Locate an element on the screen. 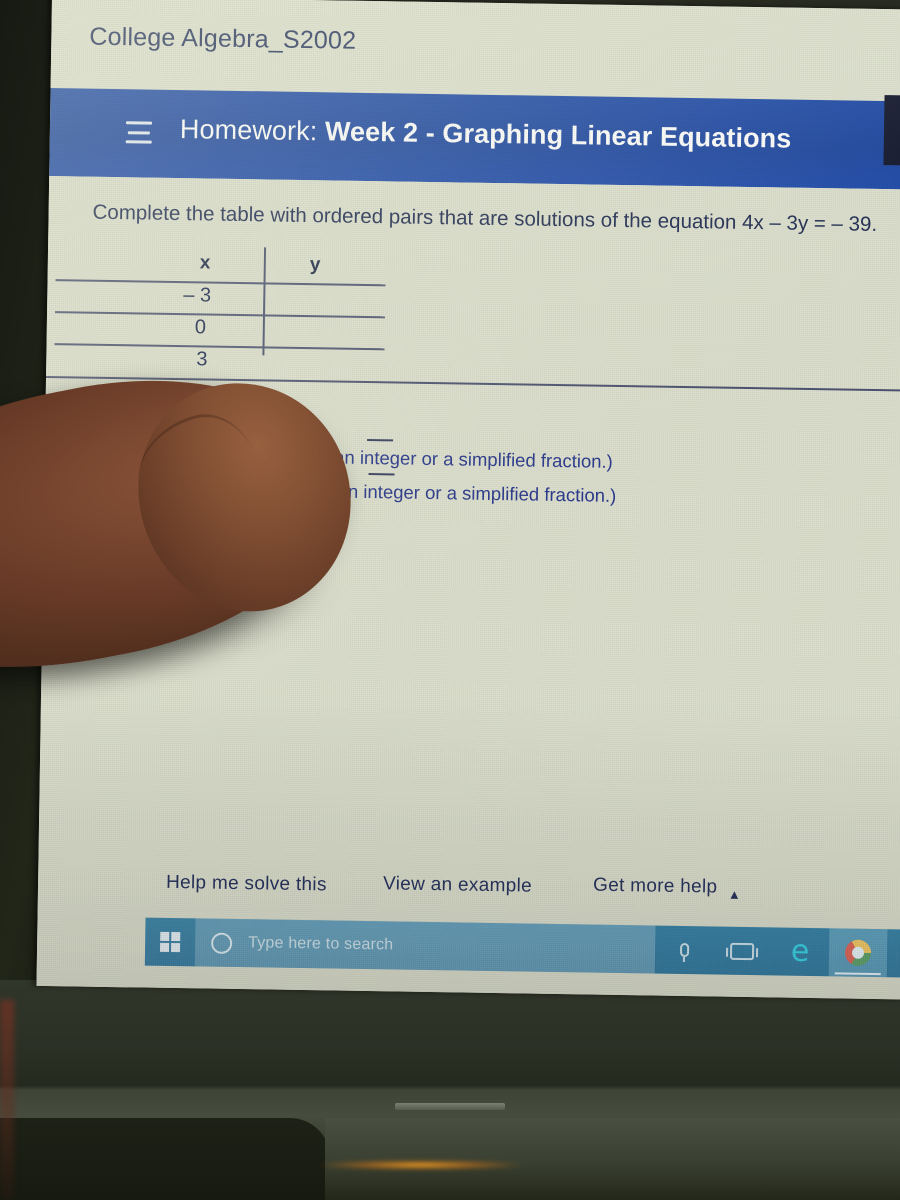  hamburger-menu-icon is located at coordinates (139, 132).